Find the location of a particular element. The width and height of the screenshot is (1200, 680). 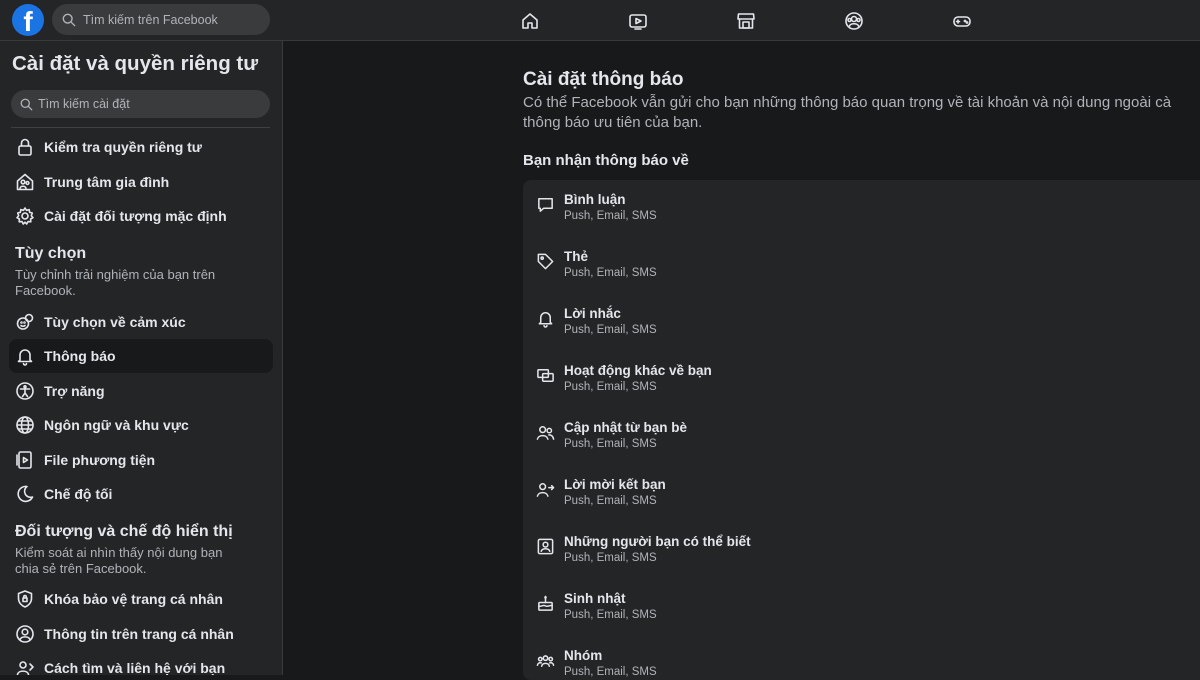

media-file-icon is located at coordinates (24, 460).